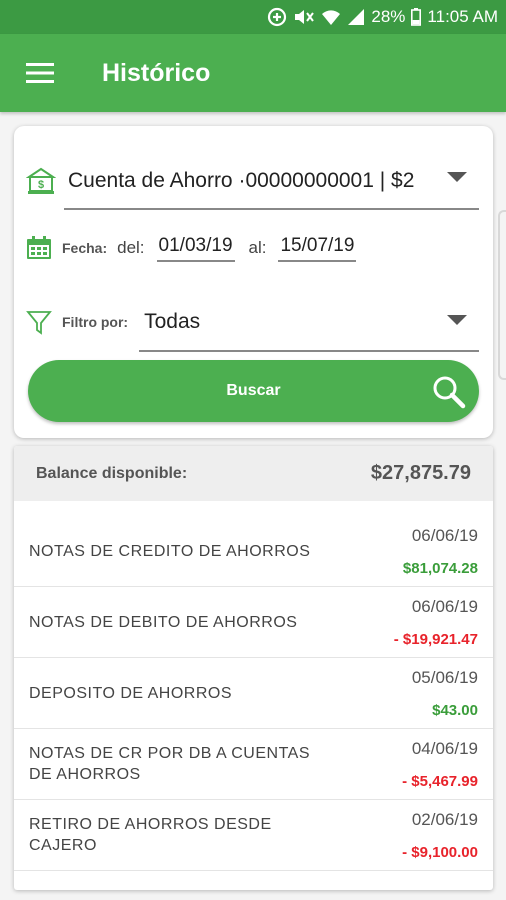 Image resolution: width=506 pixels, height=900 pixels. I want to click on from-label: del:, so click(131, 247).